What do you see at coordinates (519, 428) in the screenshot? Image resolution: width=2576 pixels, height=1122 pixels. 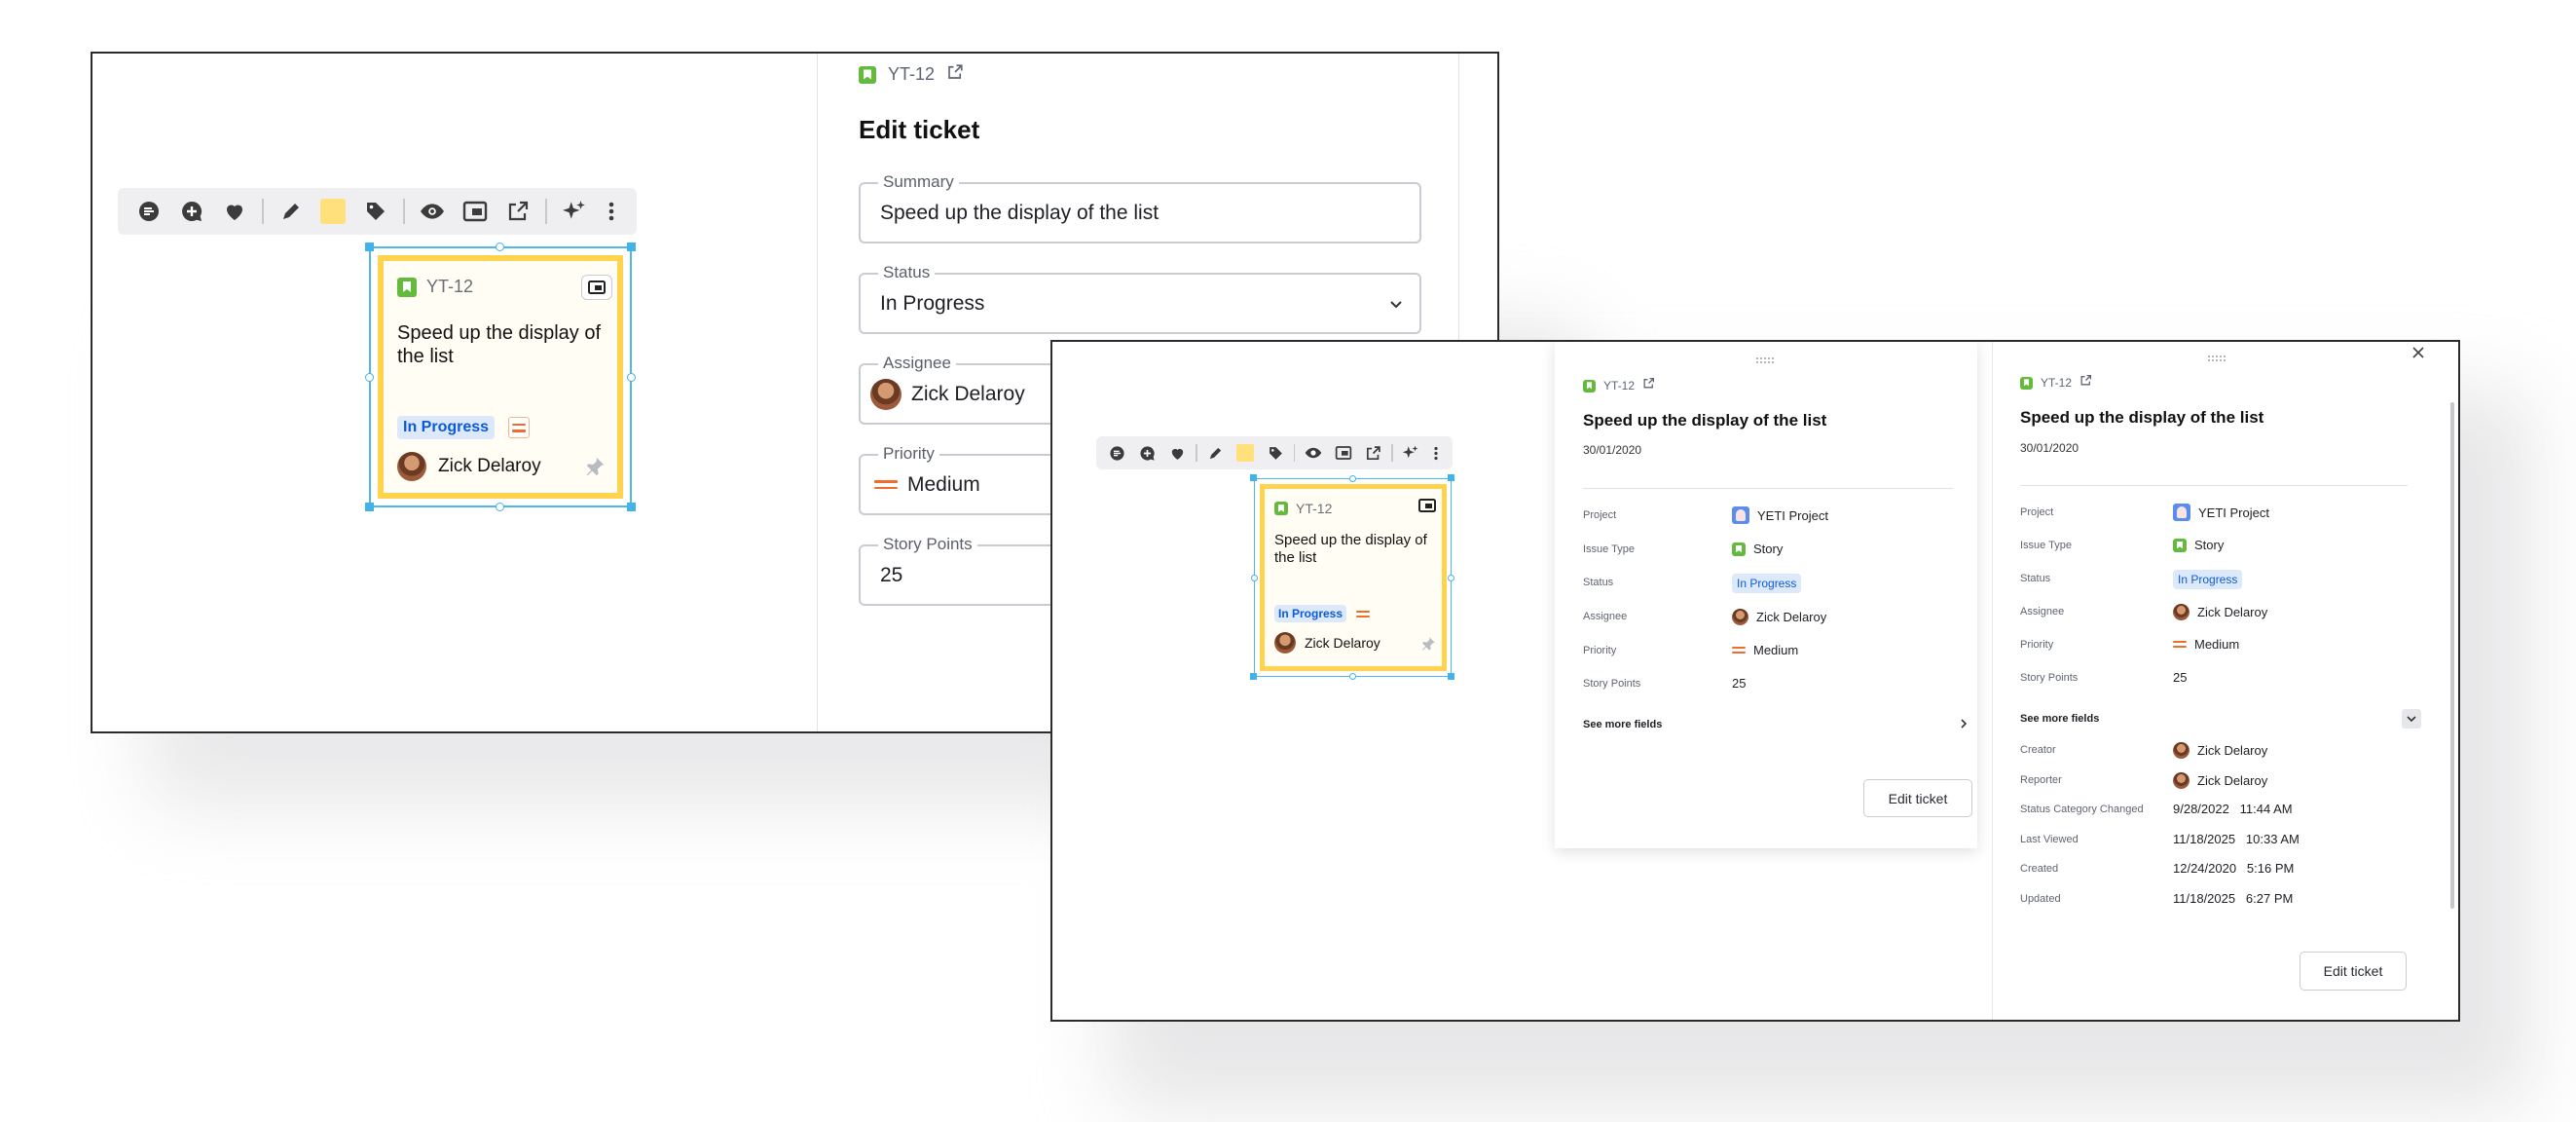 I see `priority-medium-icon` at bounding box center [519, 428].